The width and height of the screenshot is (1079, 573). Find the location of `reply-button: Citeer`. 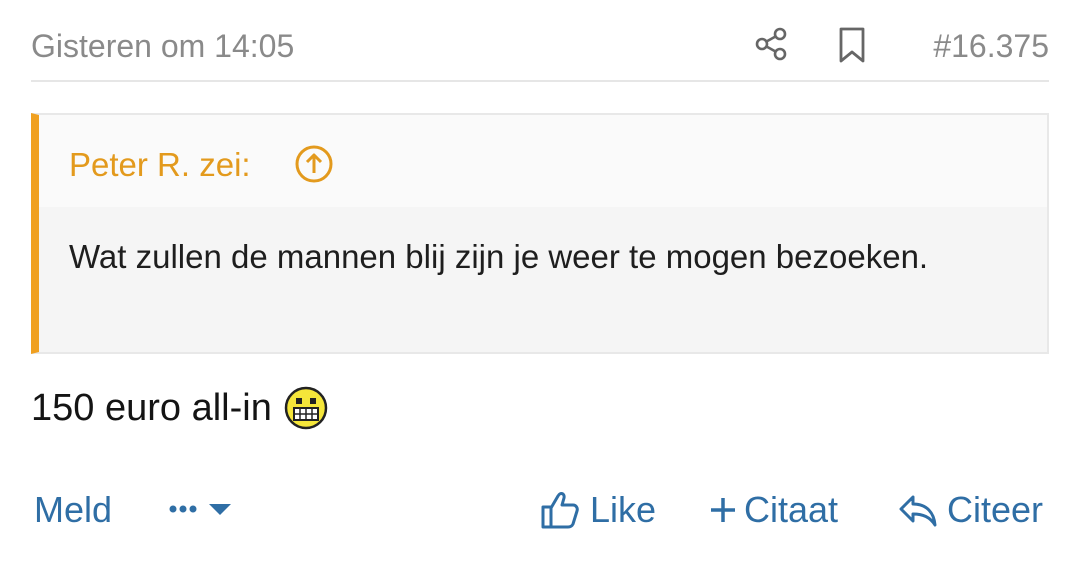

reply-button: Citeer is located at coordinates (970, 510).